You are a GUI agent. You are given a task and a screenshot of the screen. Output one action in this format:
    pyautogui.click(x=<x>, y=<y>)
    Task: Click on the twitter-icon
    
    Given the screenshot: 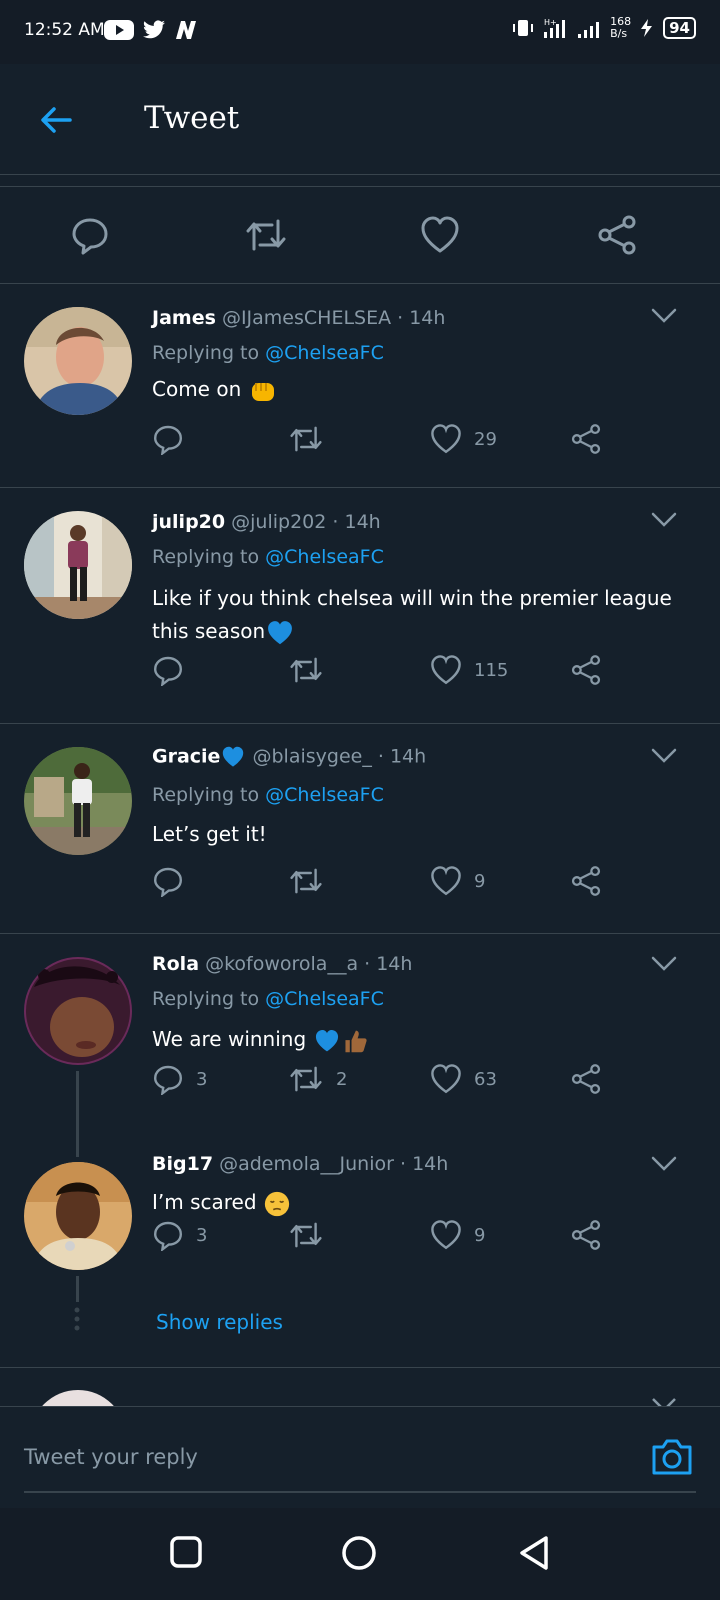 What is the action you would take?
    pyautogui.click(x=154, y=29)
    